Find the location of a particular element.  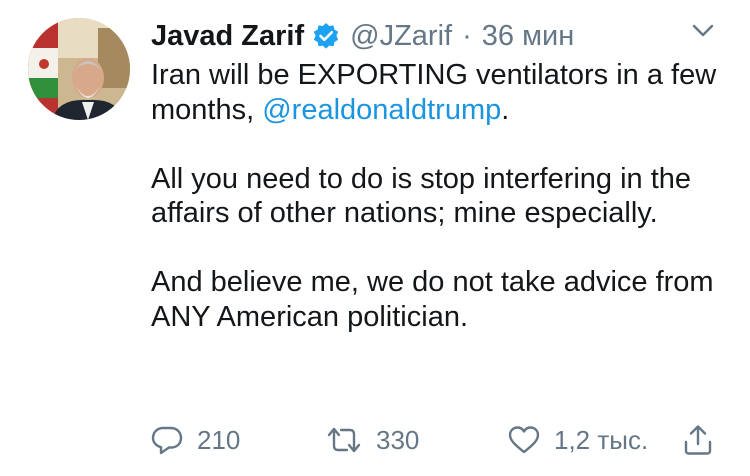

reply-count: 210 is located at coordinates (219, 439).